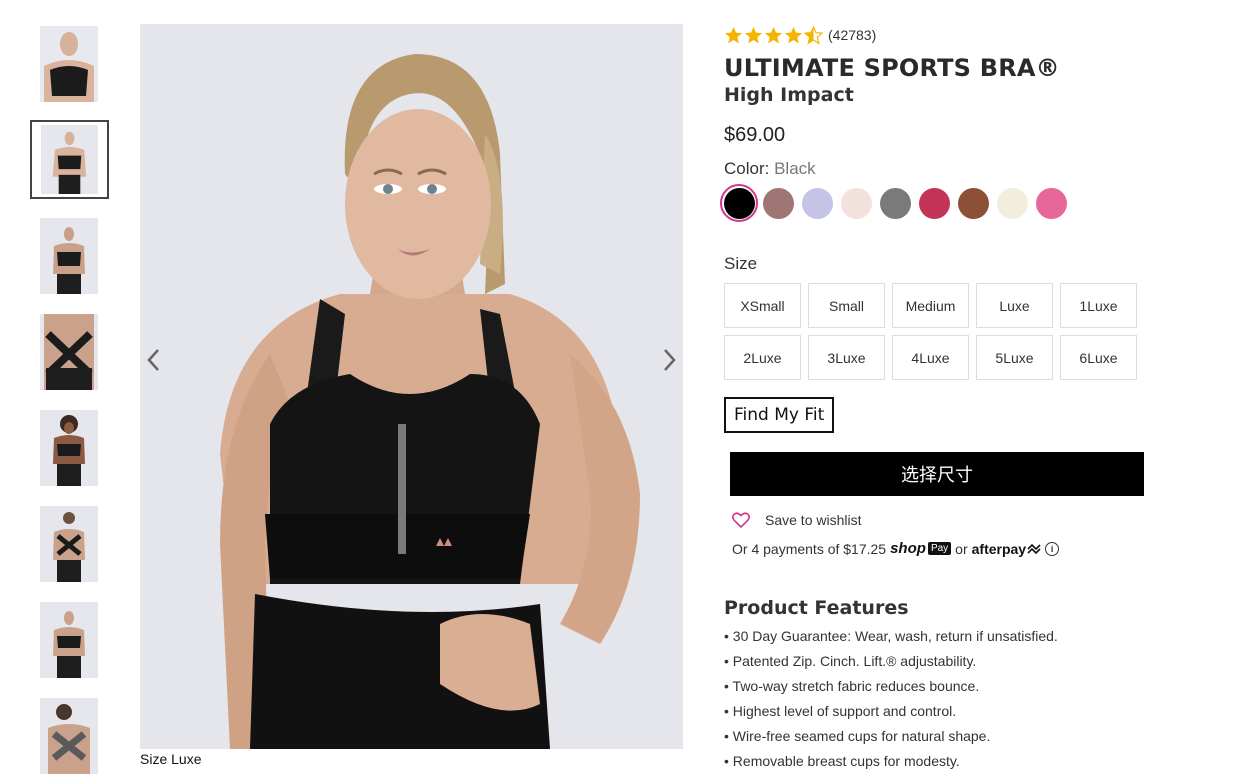 This screenshot has width=1240, height=774. What do you see at coordinates (171, 759) in the screenshot?
I see `image-caption: Size Luxe` at bounding box center [171, 759].